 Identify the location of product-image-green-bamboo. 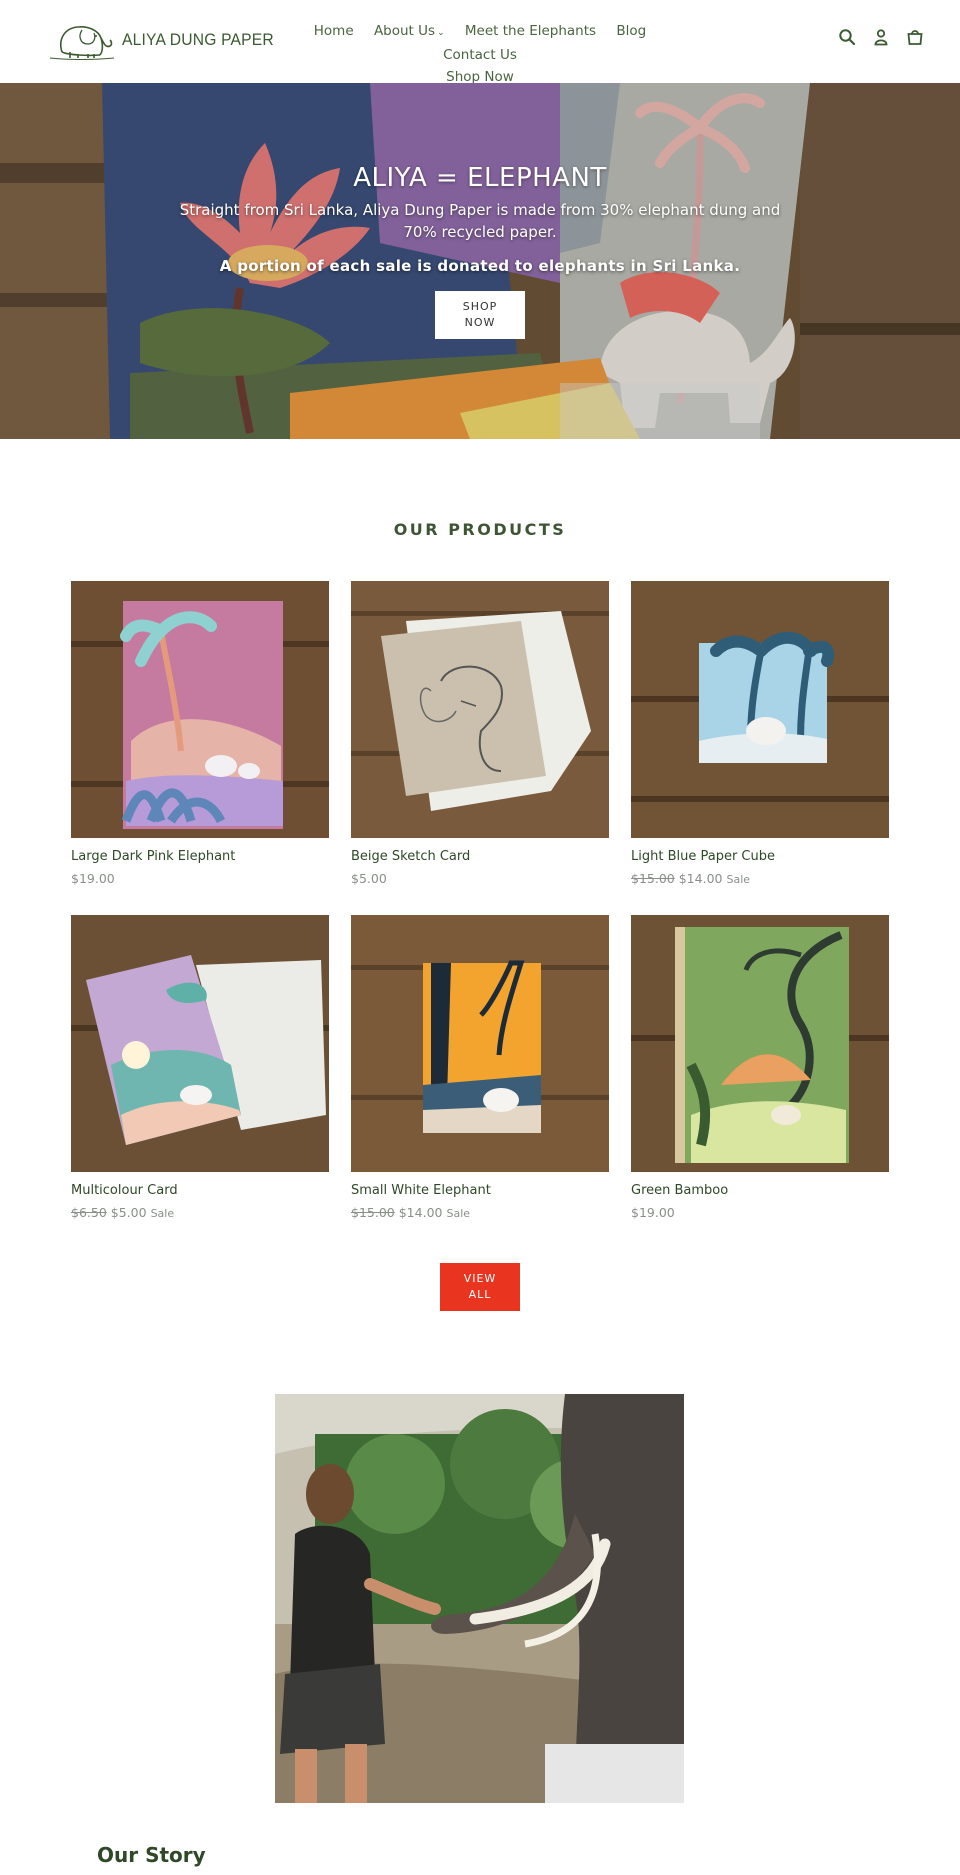
(760, 1043).